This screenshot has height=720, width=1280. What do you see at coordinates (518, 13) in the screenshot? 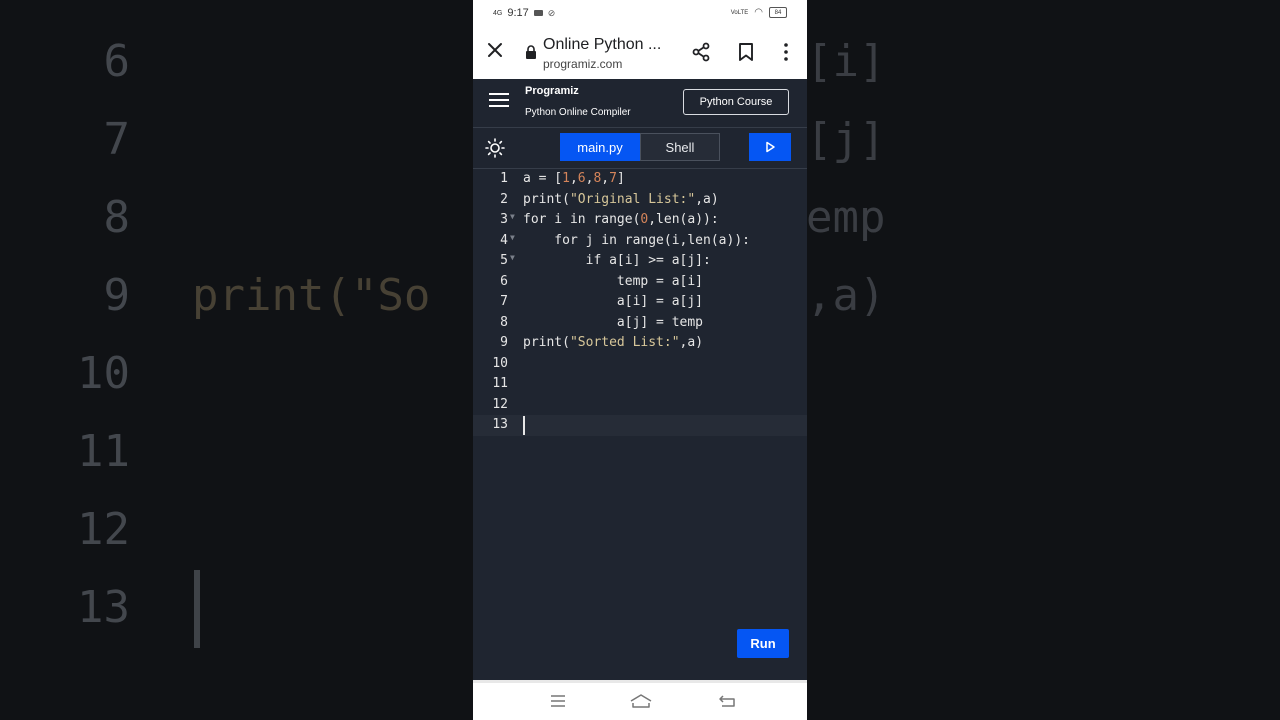
I see `clock: 9:17` at bounding box center [518, 13].